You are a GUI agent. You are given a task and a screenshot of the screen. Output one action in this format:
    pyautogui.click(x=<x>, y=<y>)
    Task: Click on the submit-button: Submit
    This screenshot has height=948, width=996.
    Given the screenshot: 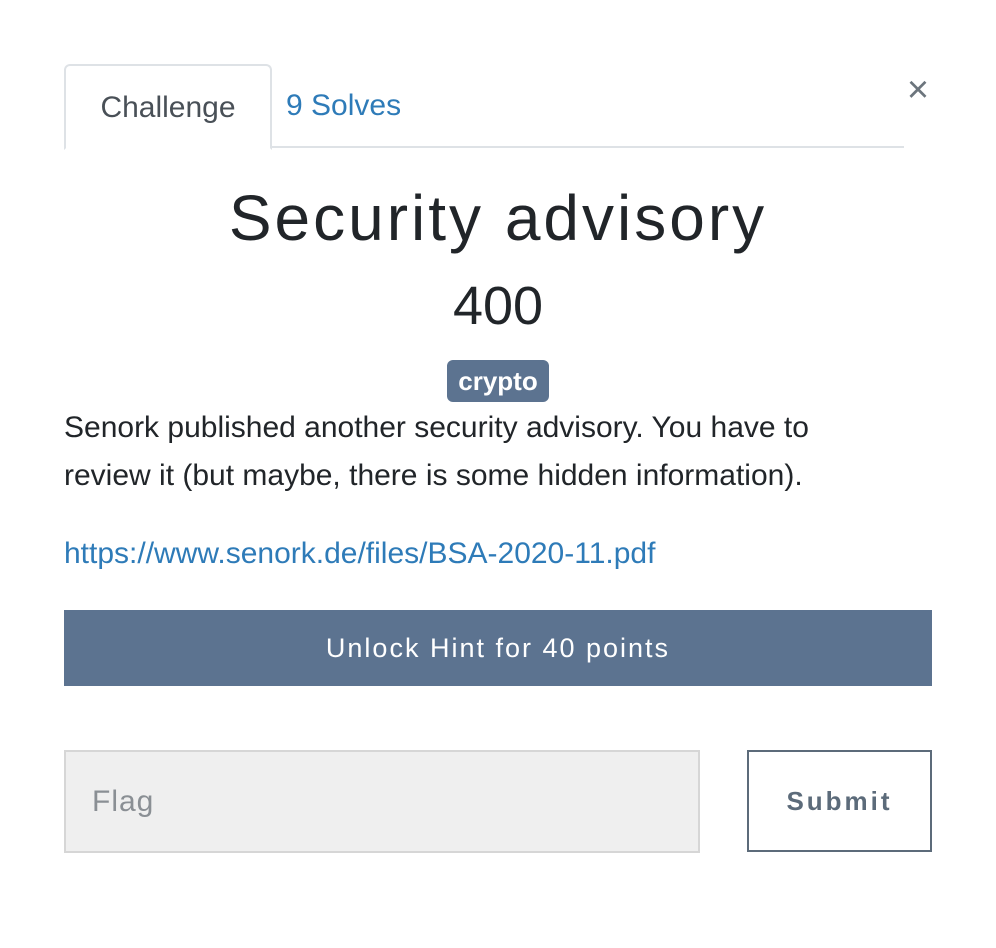 What is the action you would take?
    pyautogui.click(x=839, y=801)
    